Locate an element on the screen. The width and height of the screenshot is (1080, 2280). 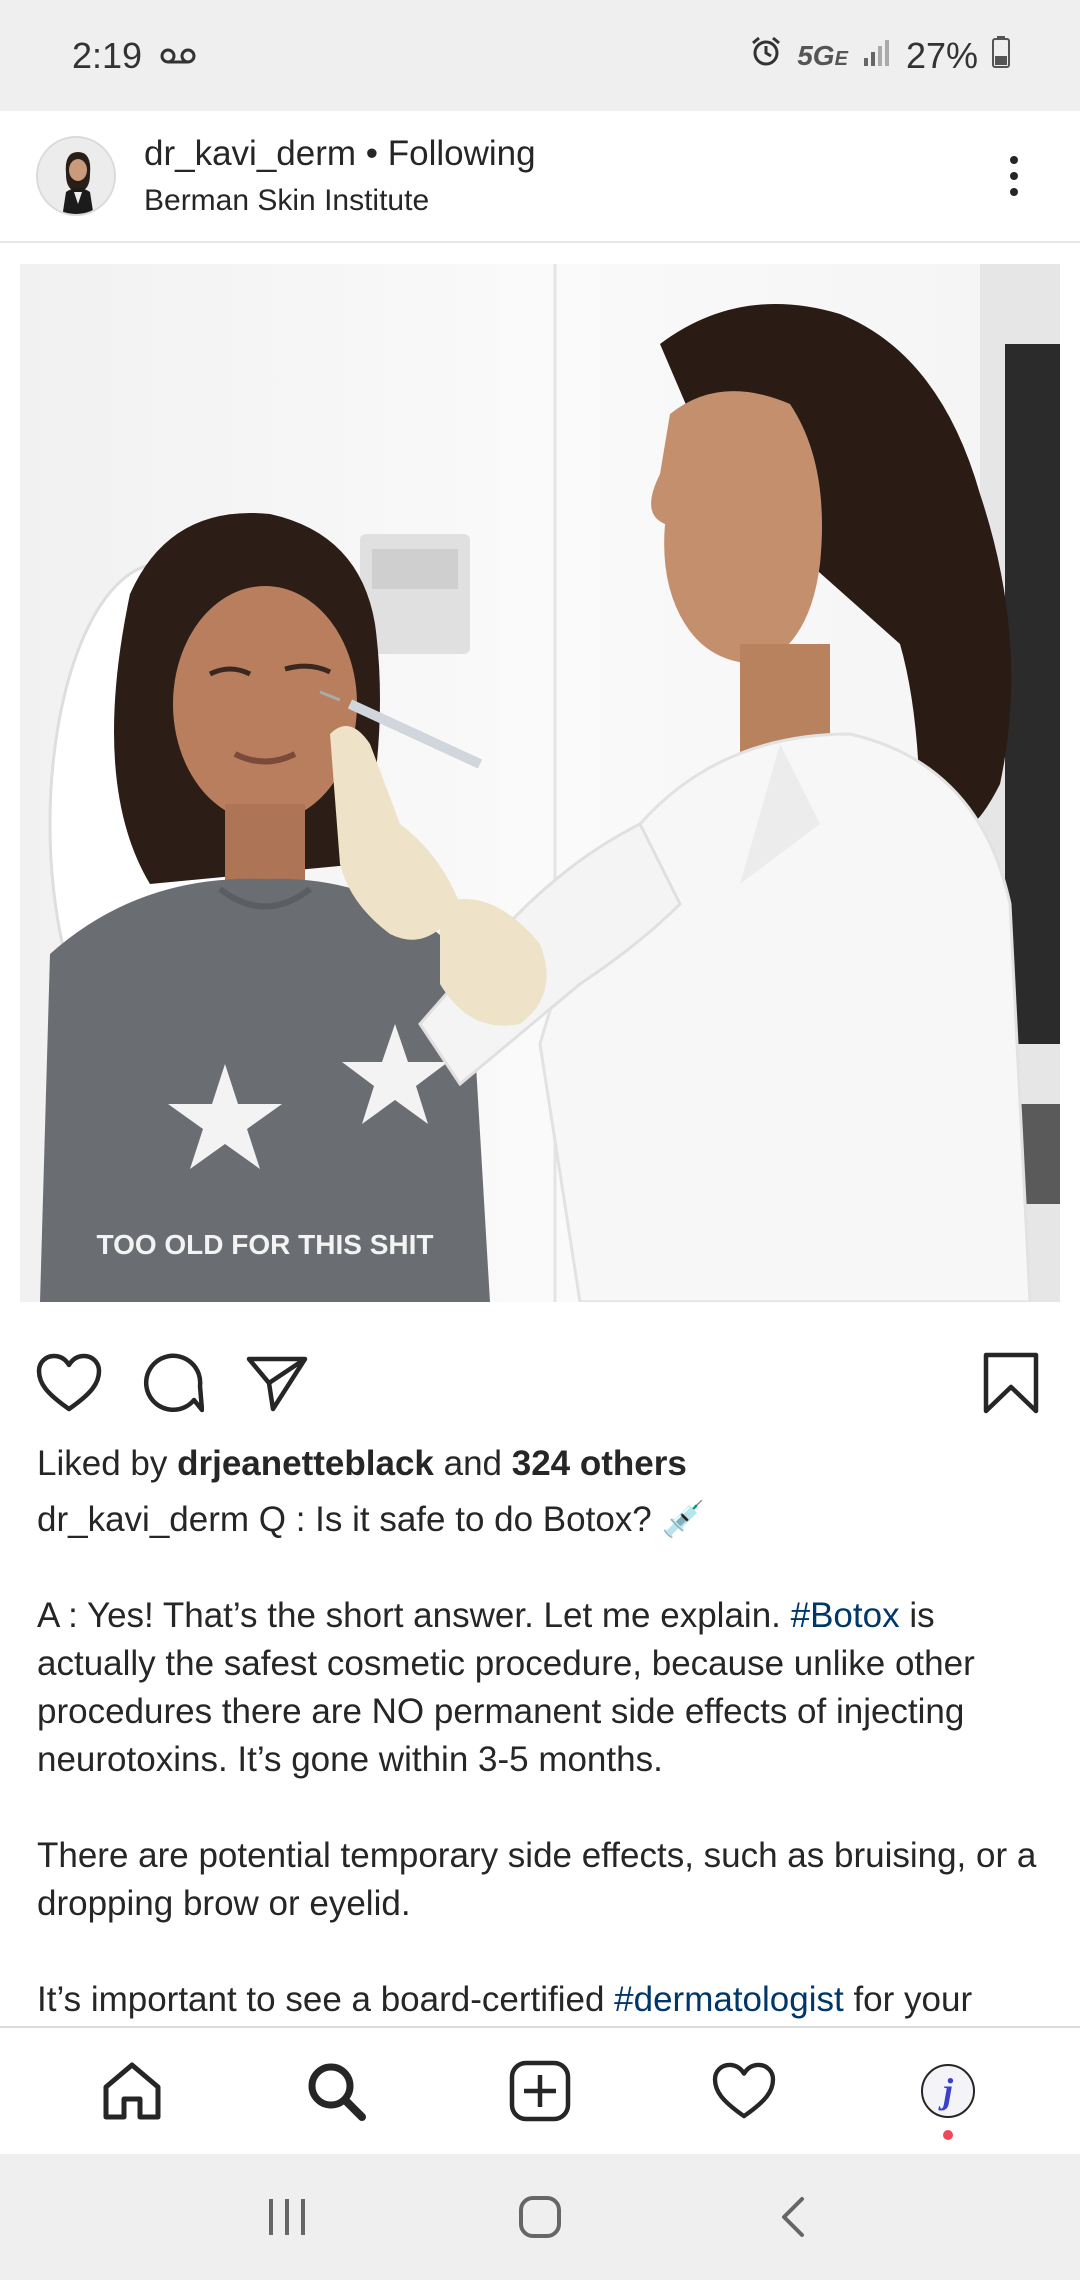
notification-dot is located at coordinates (948, 2135).